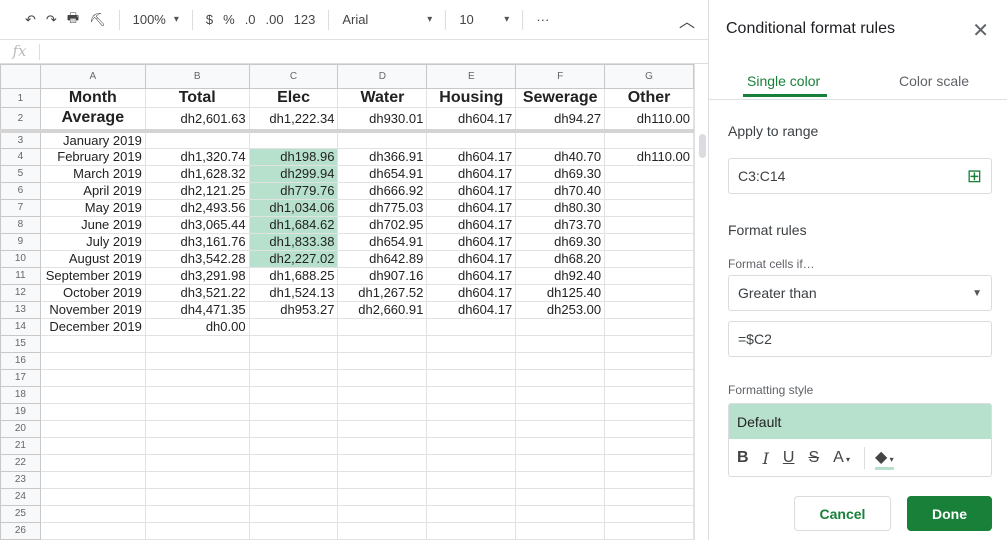 The height and width of the screenshot is (540, 1007). I want to click on cell: dh654.91, so click(382, 241).